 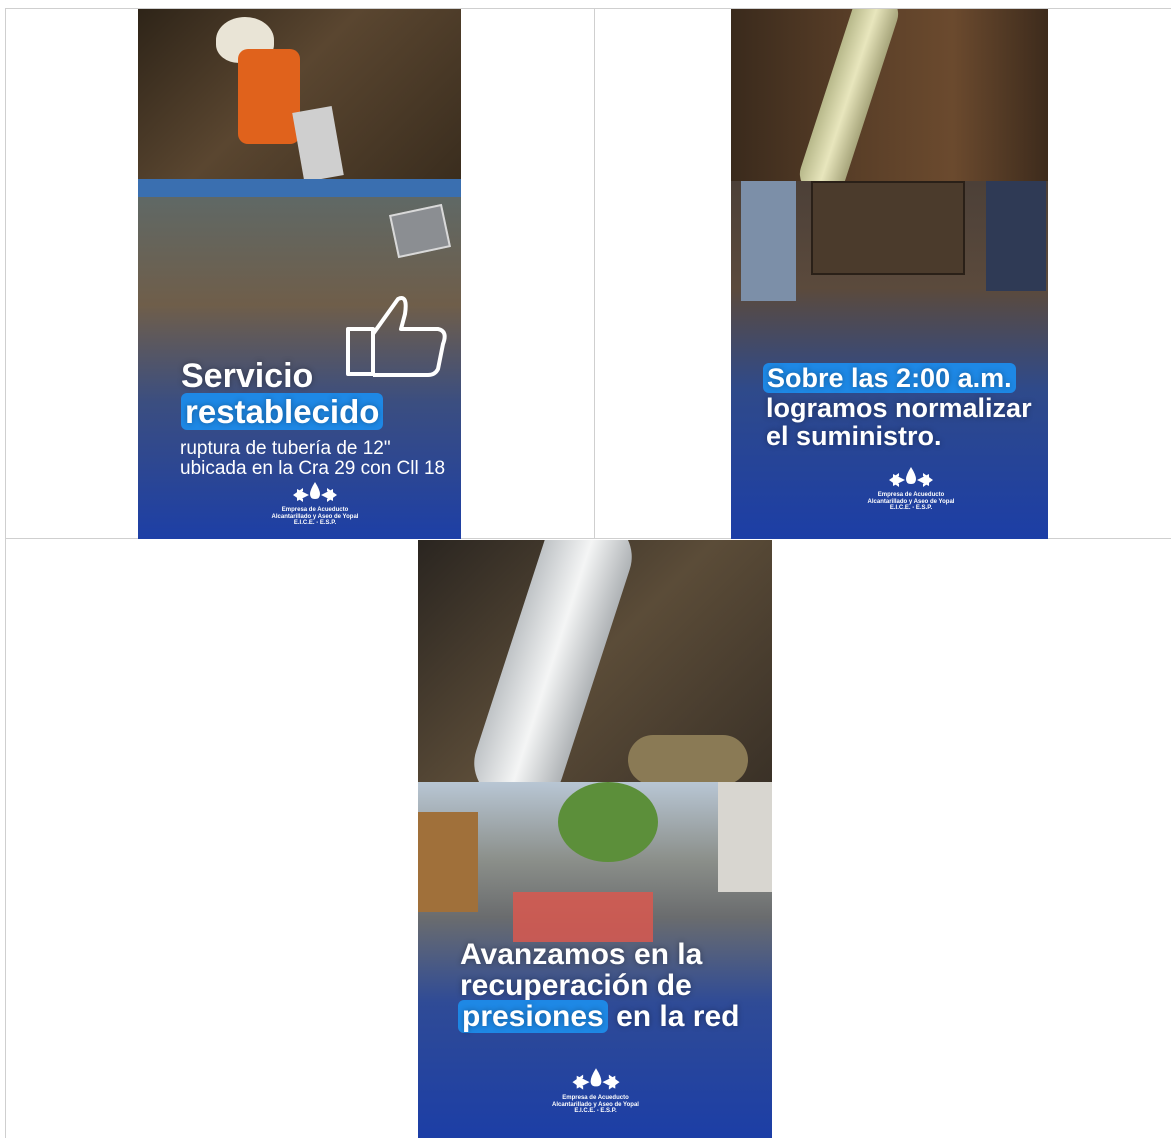 I want to click on headline-restablecido: restablecido, so click(x=282, y=411).